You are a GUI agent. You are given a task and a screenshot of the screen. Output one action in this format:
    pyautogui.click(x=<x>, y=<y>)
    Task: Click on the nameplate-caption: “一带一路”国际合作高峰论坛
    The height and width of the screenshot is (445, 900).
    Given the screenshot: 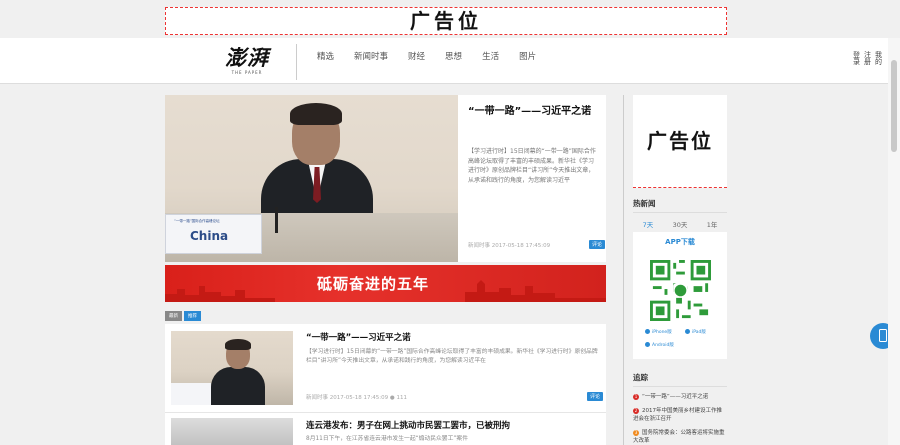 What is the action you would take?
    pyautogui.click(x=197, y=221)
    